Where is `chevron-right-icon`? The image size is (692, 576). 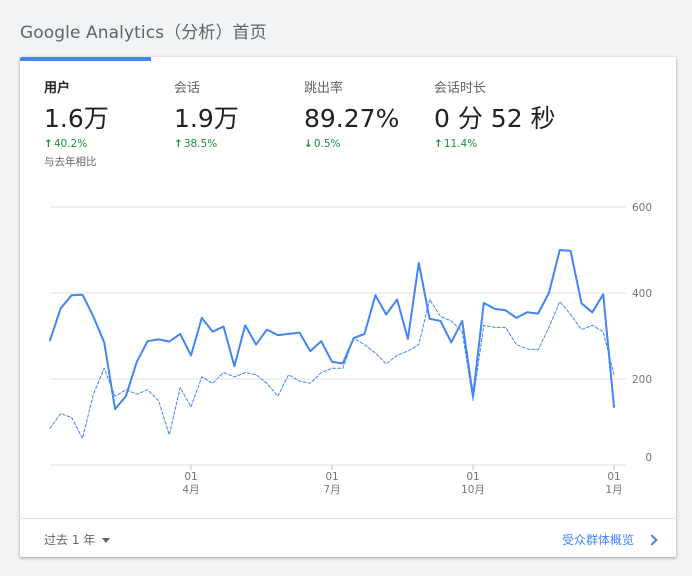 chevron-right-icon is located at coordinates (652, 539).